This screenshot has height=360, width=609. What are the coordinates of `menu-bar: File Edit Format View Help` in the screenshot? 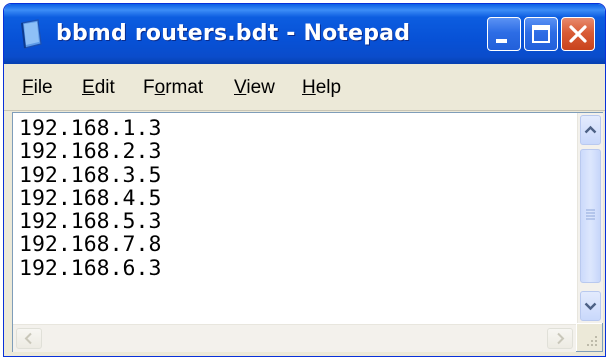 It's located at (304, 87).